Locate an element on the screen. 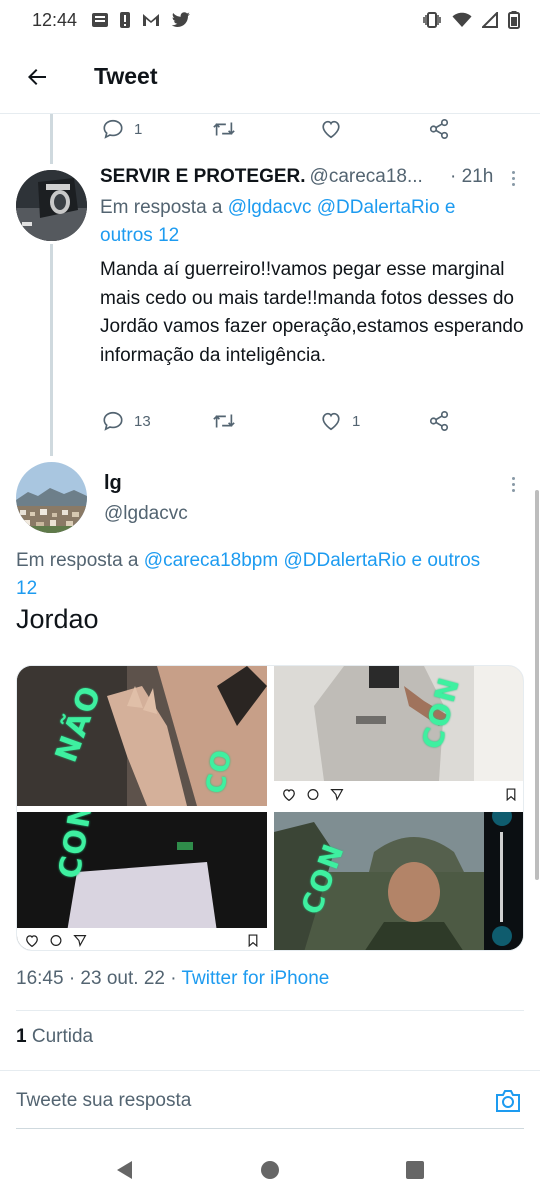  main-author-avatar is located at coordinates (51, 497).